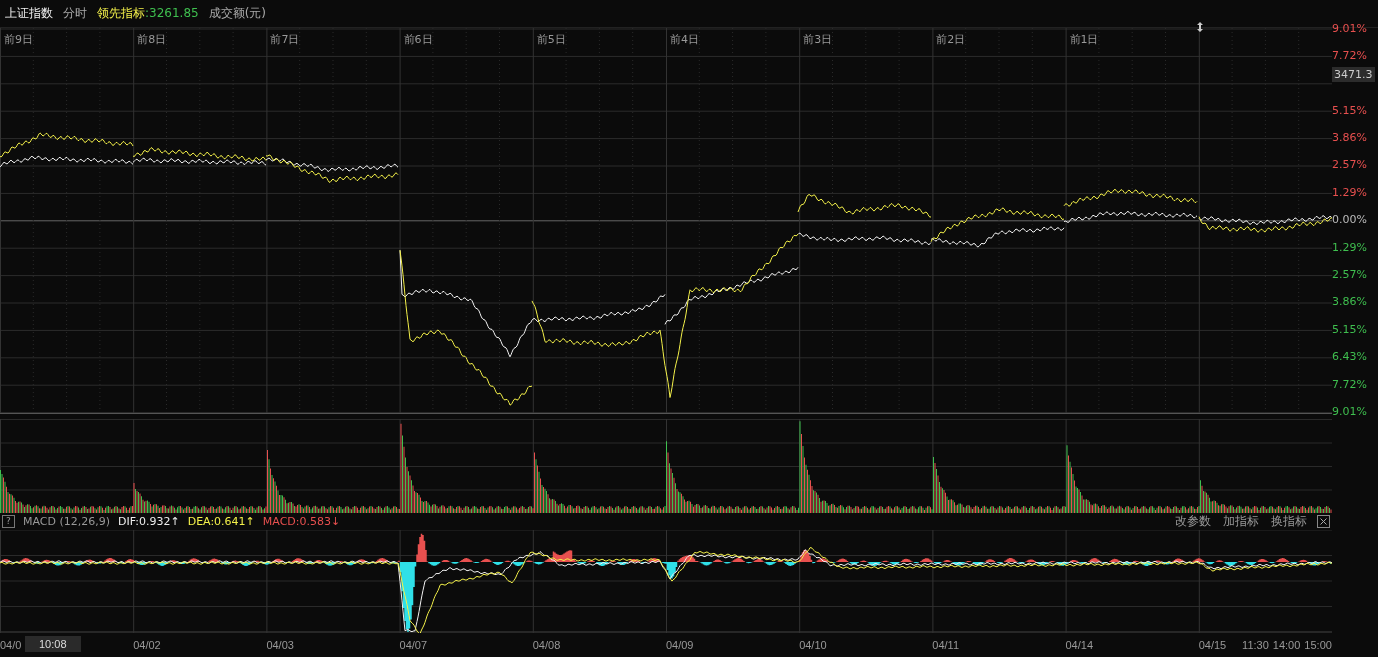 Image resolution: width=1378 pixels, height=657 pixels. I want to click on time-label: 15:00, so click(1318, 644).